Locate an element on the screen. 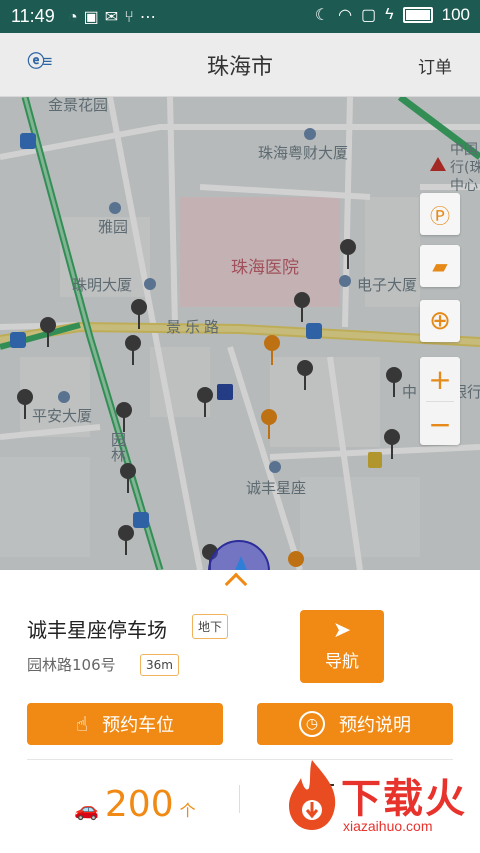 The image size is (480, 853). parking-address: 园林路106号 is located at coordinates (71, 665).